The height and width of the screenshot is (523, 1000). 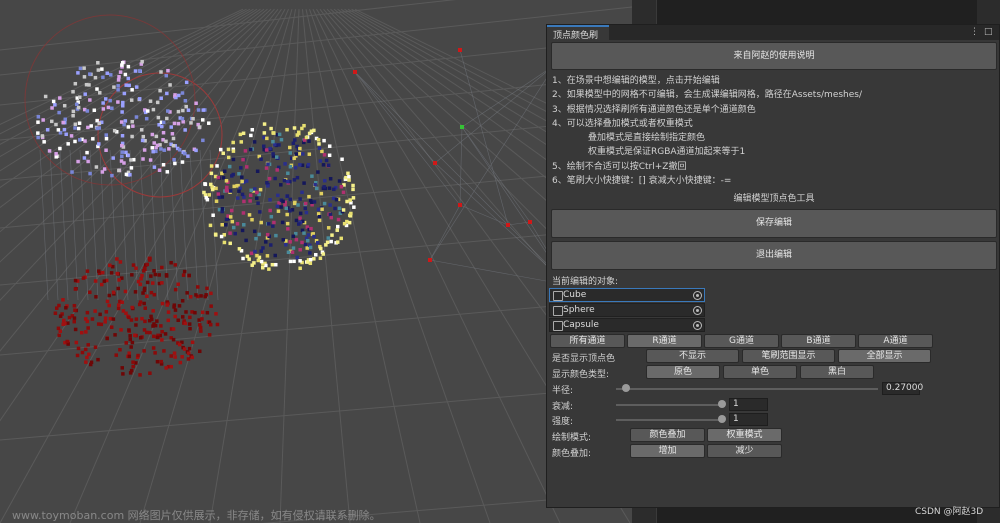 What do you see at coordinates (760, 372) in the screenshot?
I see `color-single-button: 单色` at bounding box center [760, 372].